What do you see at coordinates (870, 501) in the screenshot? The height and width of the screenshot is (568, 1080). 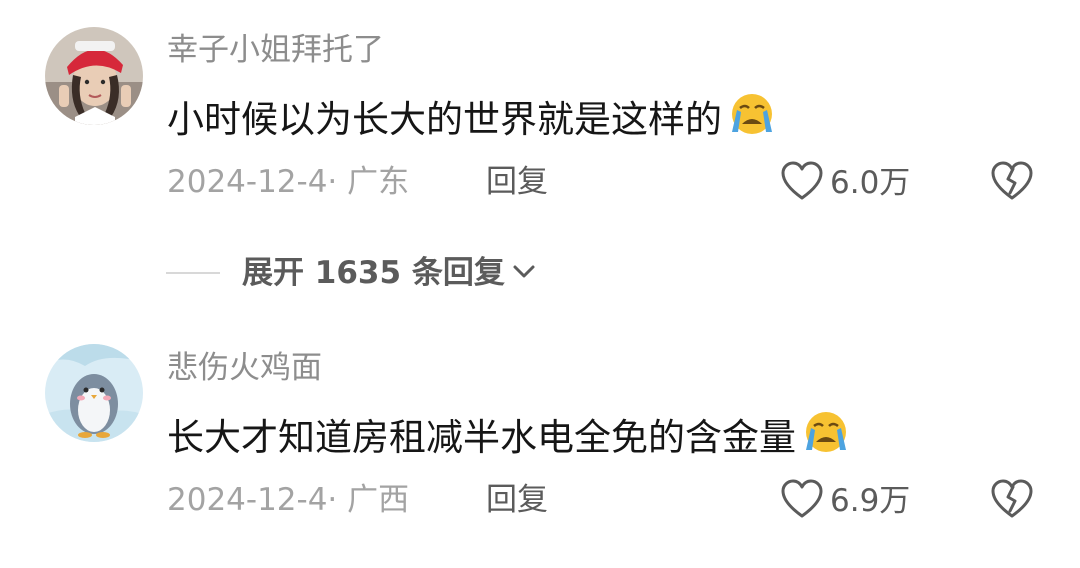 I see `like-count: 6.9万` at bounding box center [870, 501].